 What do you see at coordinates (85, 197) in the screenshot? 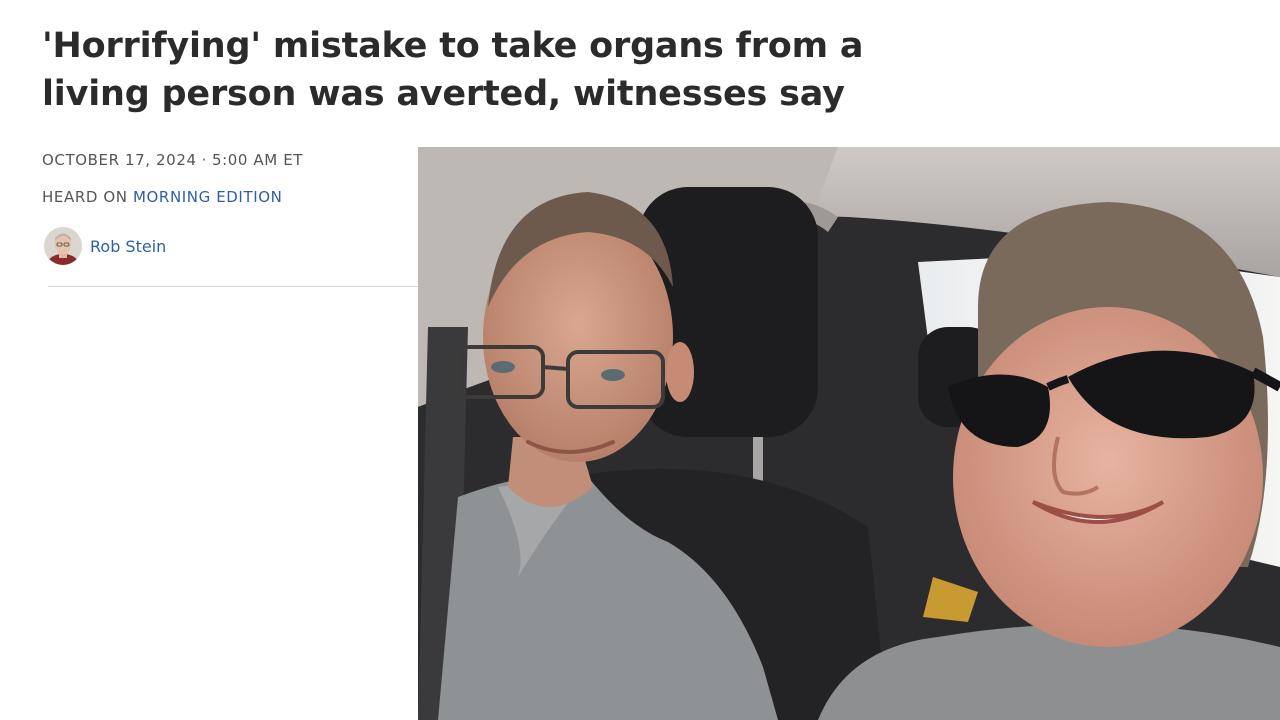
I see `heard-on-prefix: HEARD ON` at bounding box center [85, 197].